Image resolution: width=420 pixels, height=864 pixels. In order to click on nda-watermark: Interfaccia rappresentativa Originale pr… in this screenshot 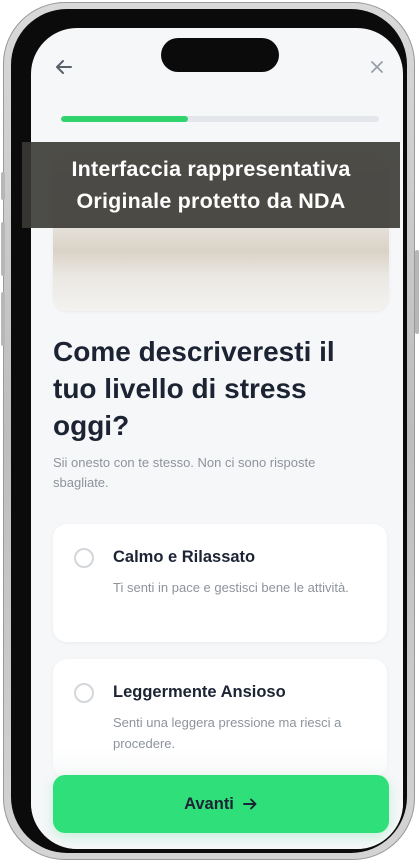, I will do `click(211, 185)`.